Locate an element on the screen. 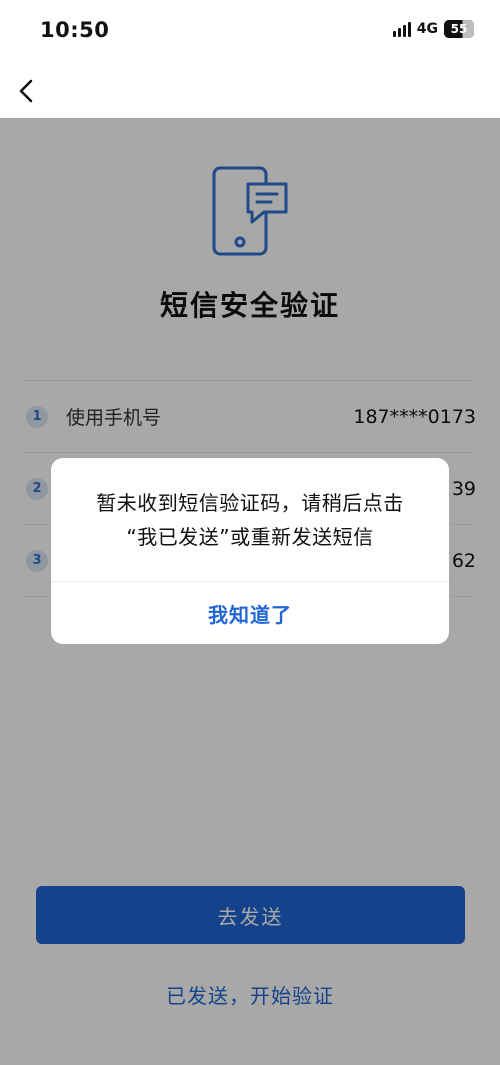 The image size is (500, 1065). battery-icon: 55 is located at coordinates (459, 29).